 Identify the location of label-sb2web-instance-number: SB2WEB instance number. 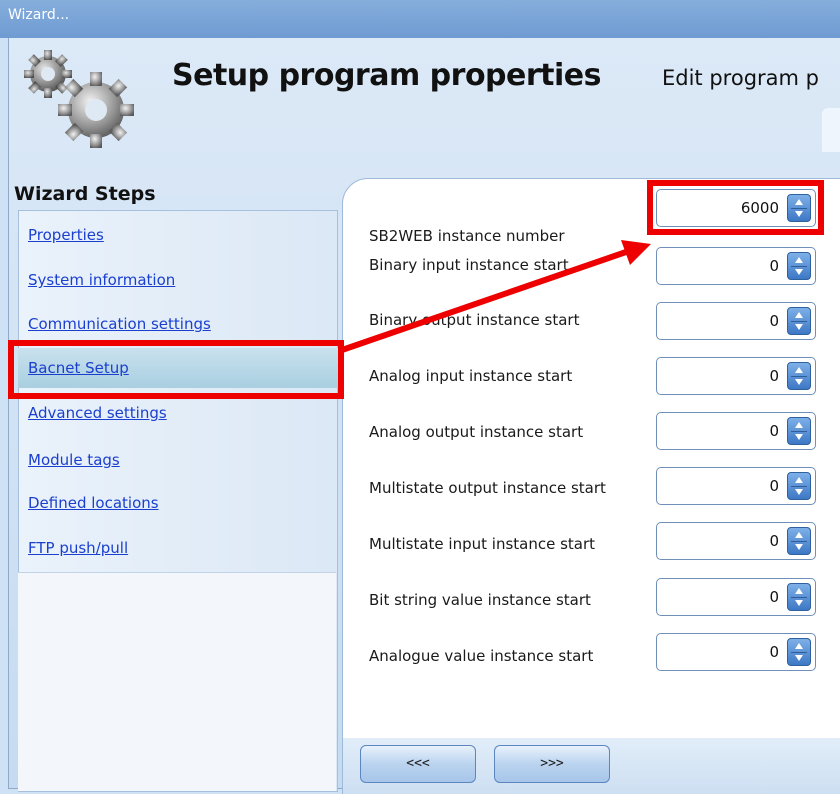
(467, 236).